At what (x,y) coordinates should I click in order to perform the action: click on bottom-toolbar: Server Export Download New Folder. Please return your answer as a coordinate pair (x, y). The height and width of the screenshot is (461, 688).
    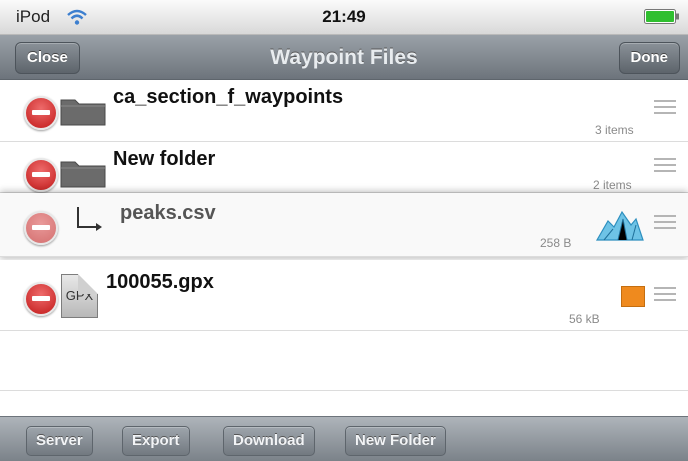
    Looking at the image, I should click on (344, 438).